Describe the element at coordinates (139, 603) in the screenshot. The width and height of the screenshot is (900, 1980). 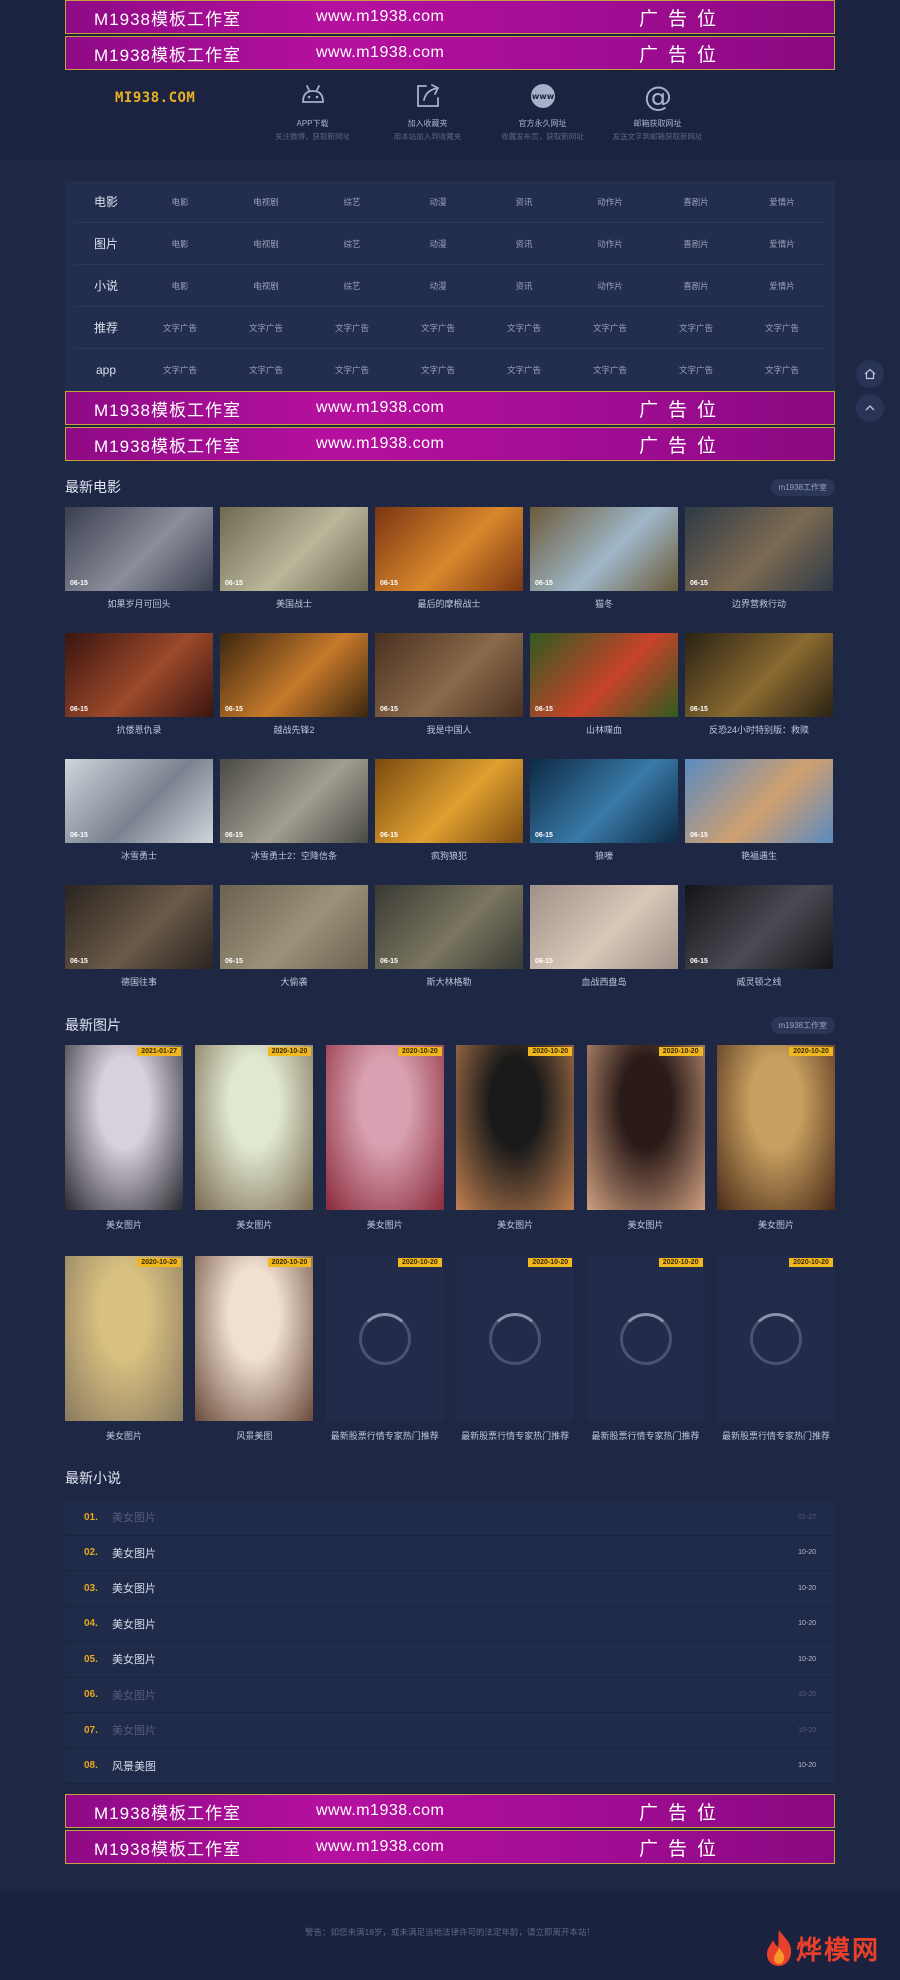
I see `movie-title: 如果岁月可回头` at that location.